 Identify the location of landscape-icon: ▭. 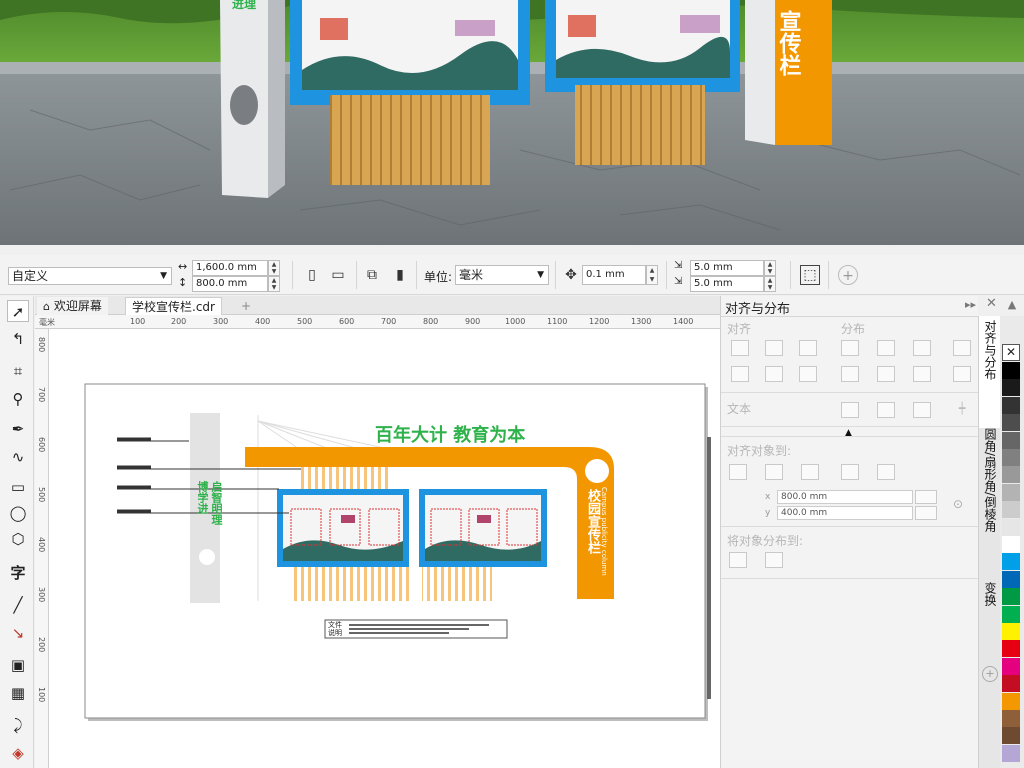
(338, 275).